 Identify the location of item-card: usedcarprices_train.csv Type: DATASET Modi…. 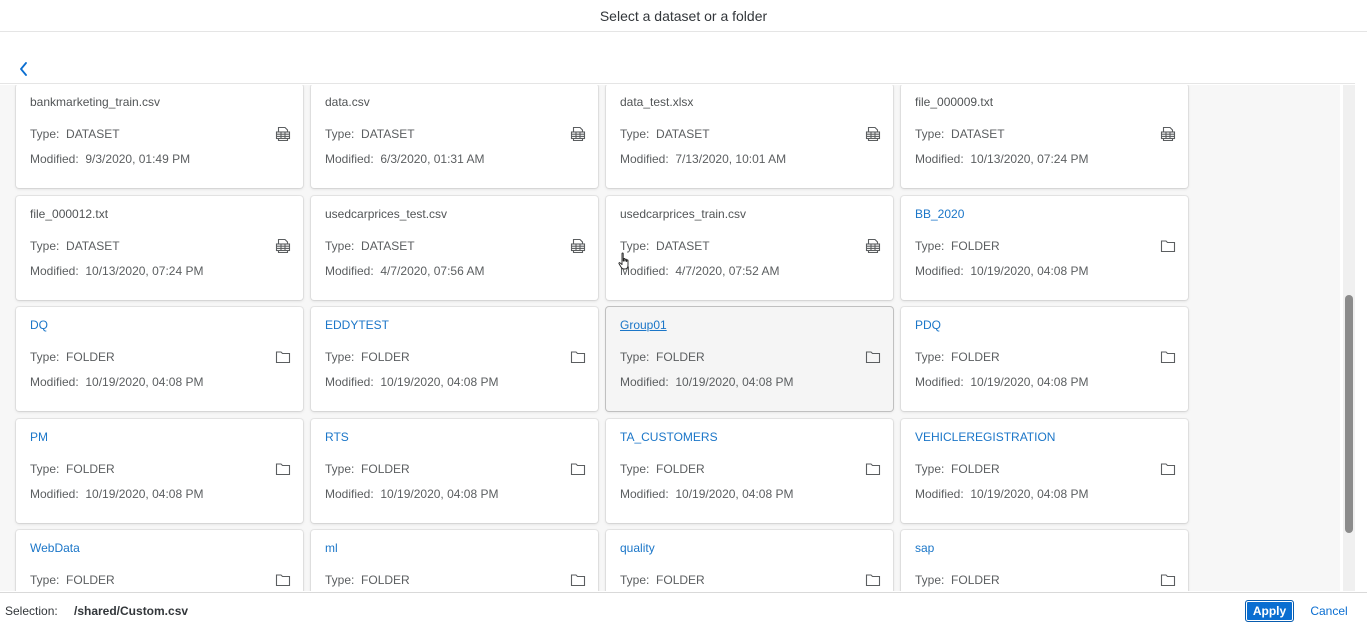
(749, 248).